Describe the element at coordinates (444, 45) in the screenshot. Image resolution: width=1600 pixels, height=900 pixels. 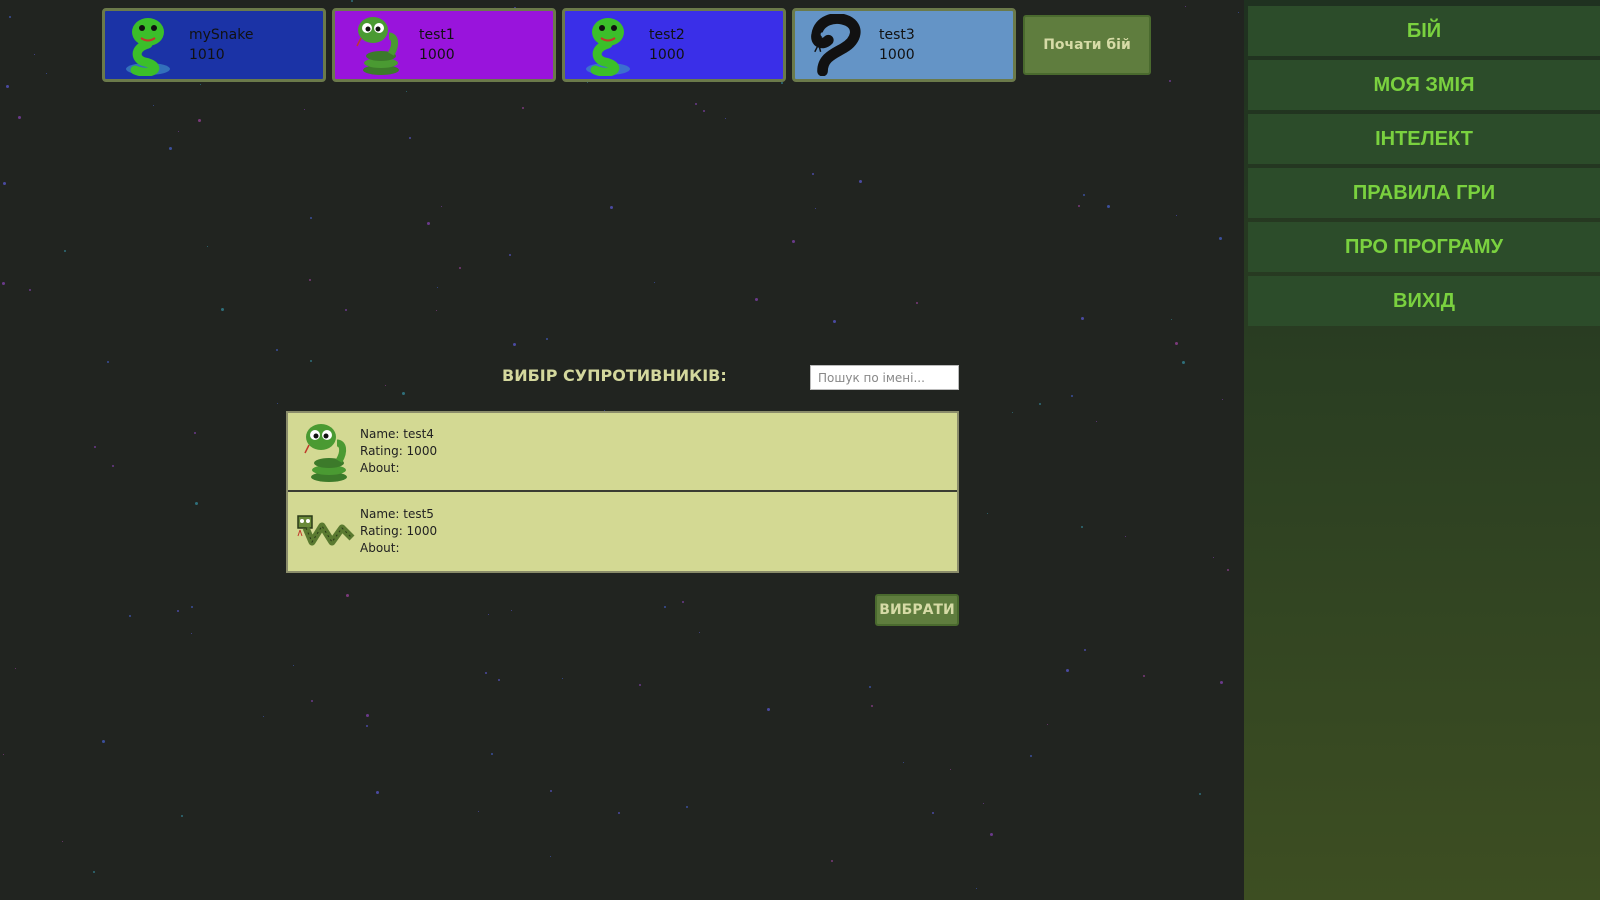
I see `player-card-test1: test1 1000` at that location.